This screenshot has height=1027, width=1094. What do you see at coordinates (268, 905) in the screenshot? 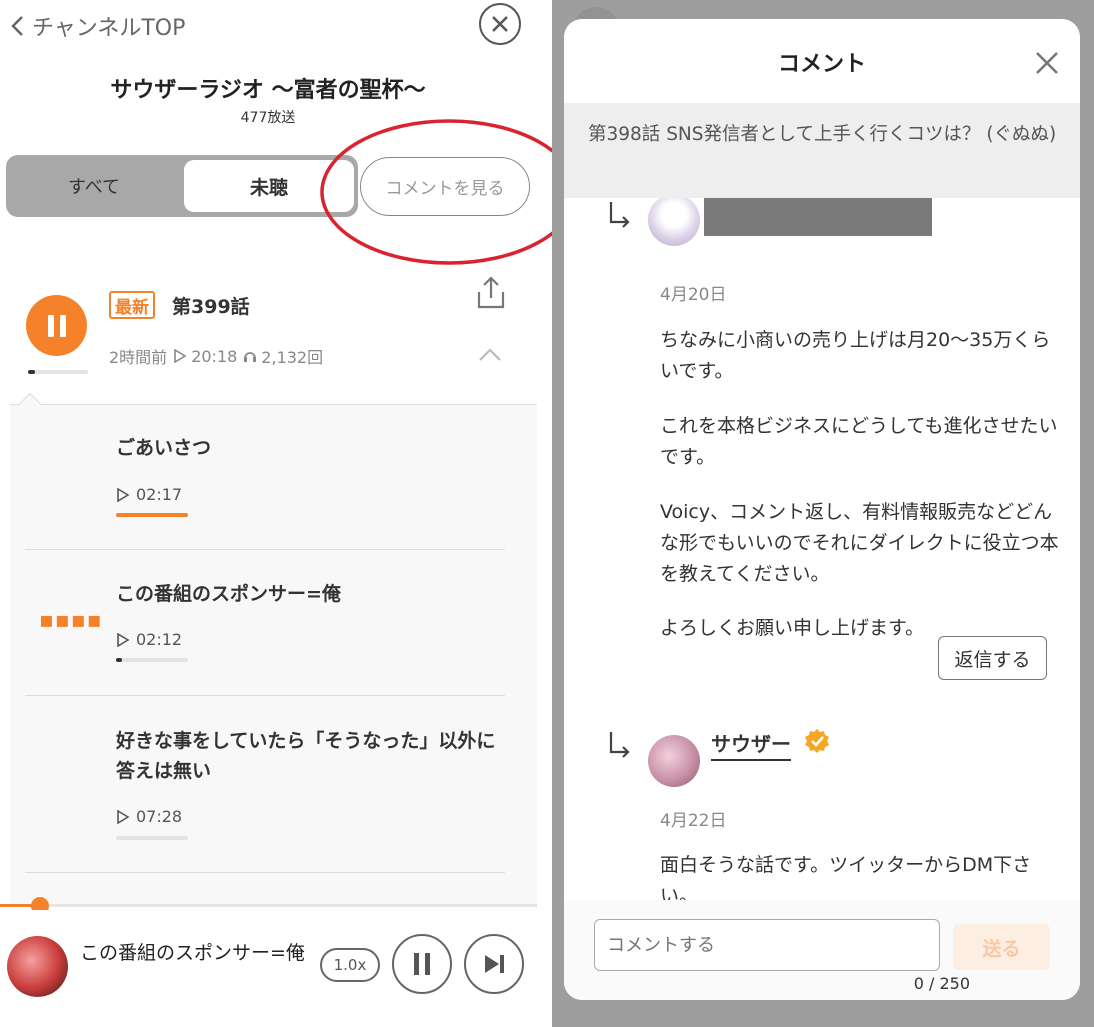
I see `player-seek-track` at bounding box center [268, 905].